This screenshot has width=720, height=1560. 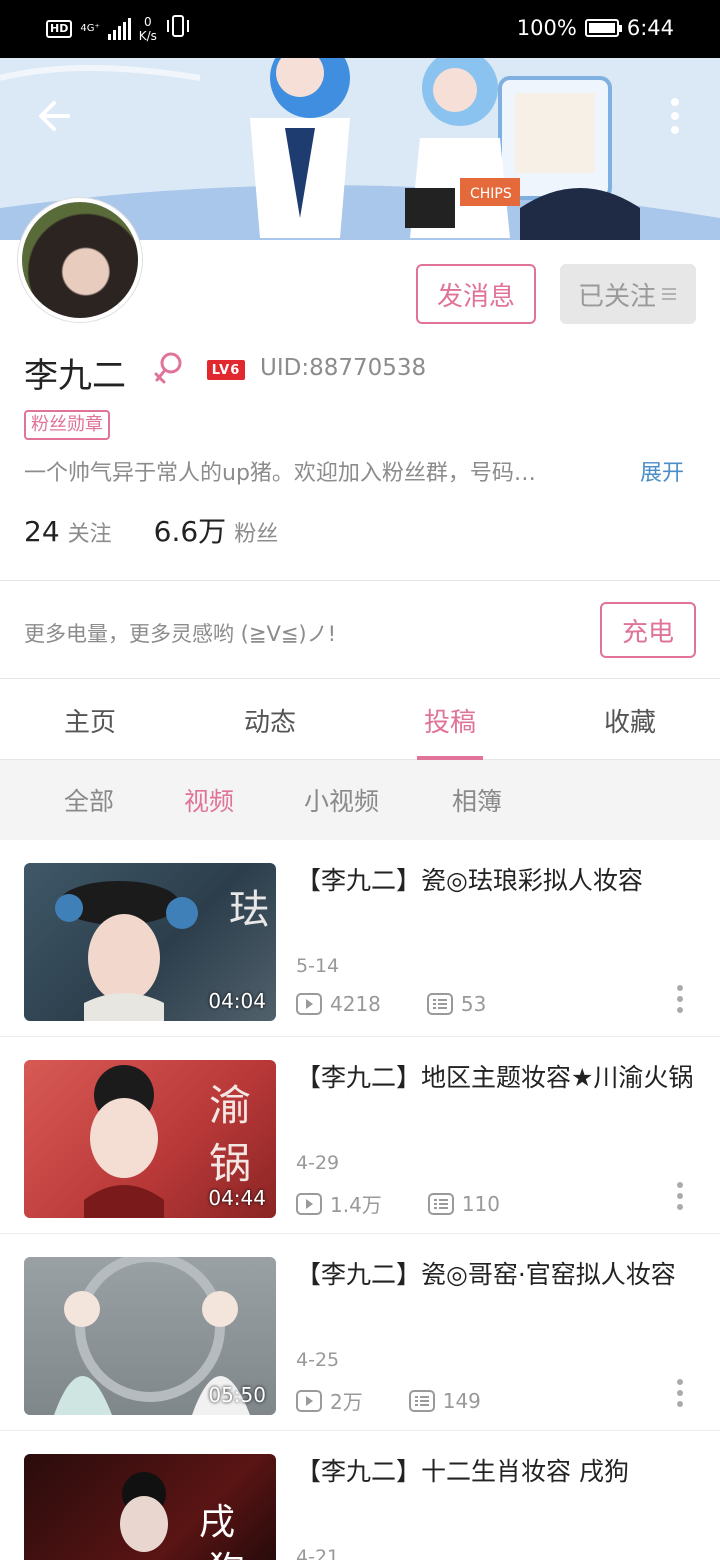 I want to click on video-meta: 4218 53, so click(x=391, y=1004).